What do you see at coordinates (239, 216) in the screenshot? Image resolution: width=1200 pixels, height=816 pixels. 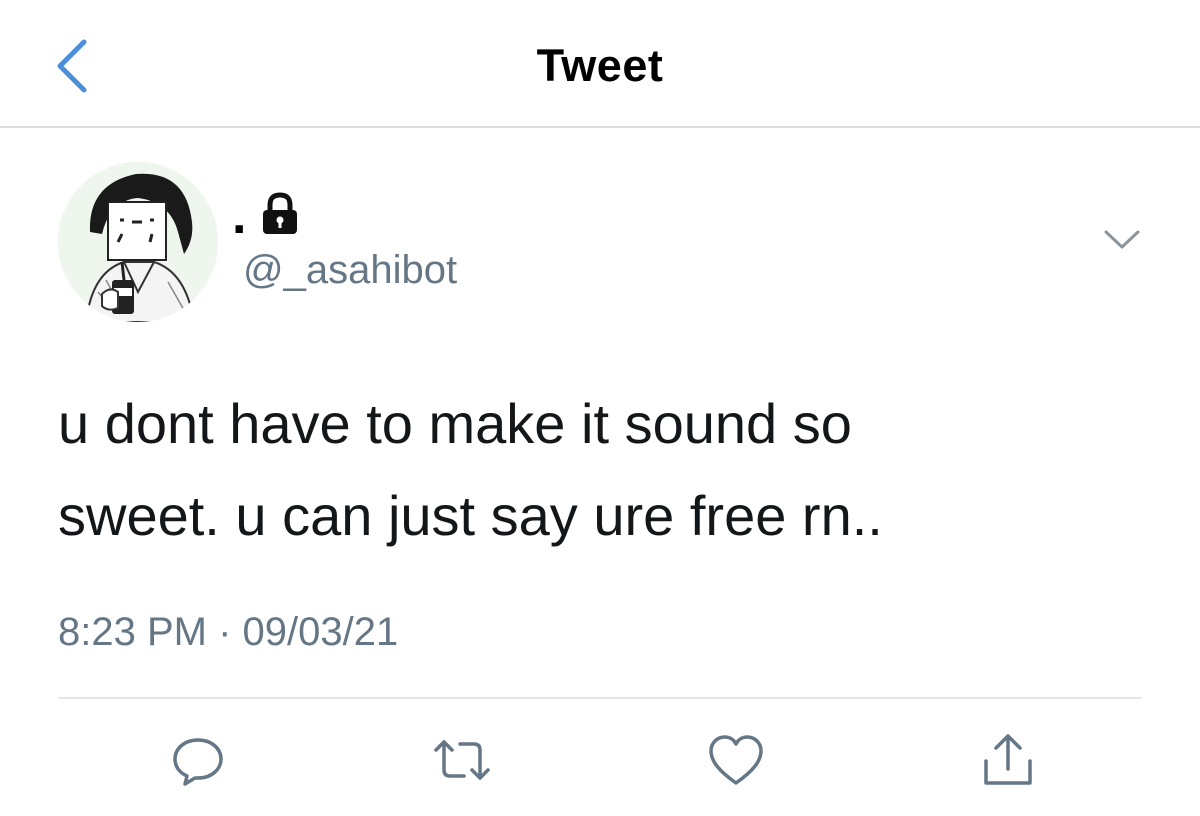 I see `display-name-text: .` at bounding box center [239, 216].